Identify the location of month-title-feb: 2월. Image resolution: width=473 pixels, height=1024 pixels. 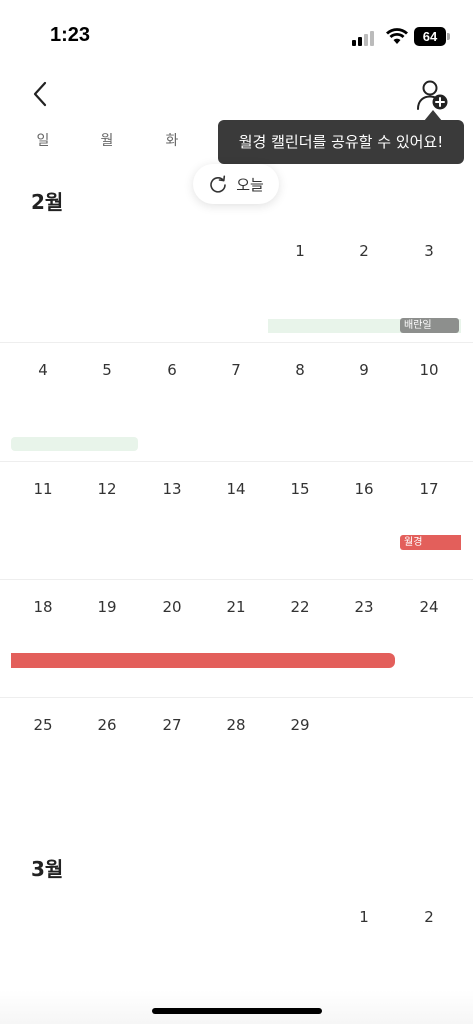
(47, 202).